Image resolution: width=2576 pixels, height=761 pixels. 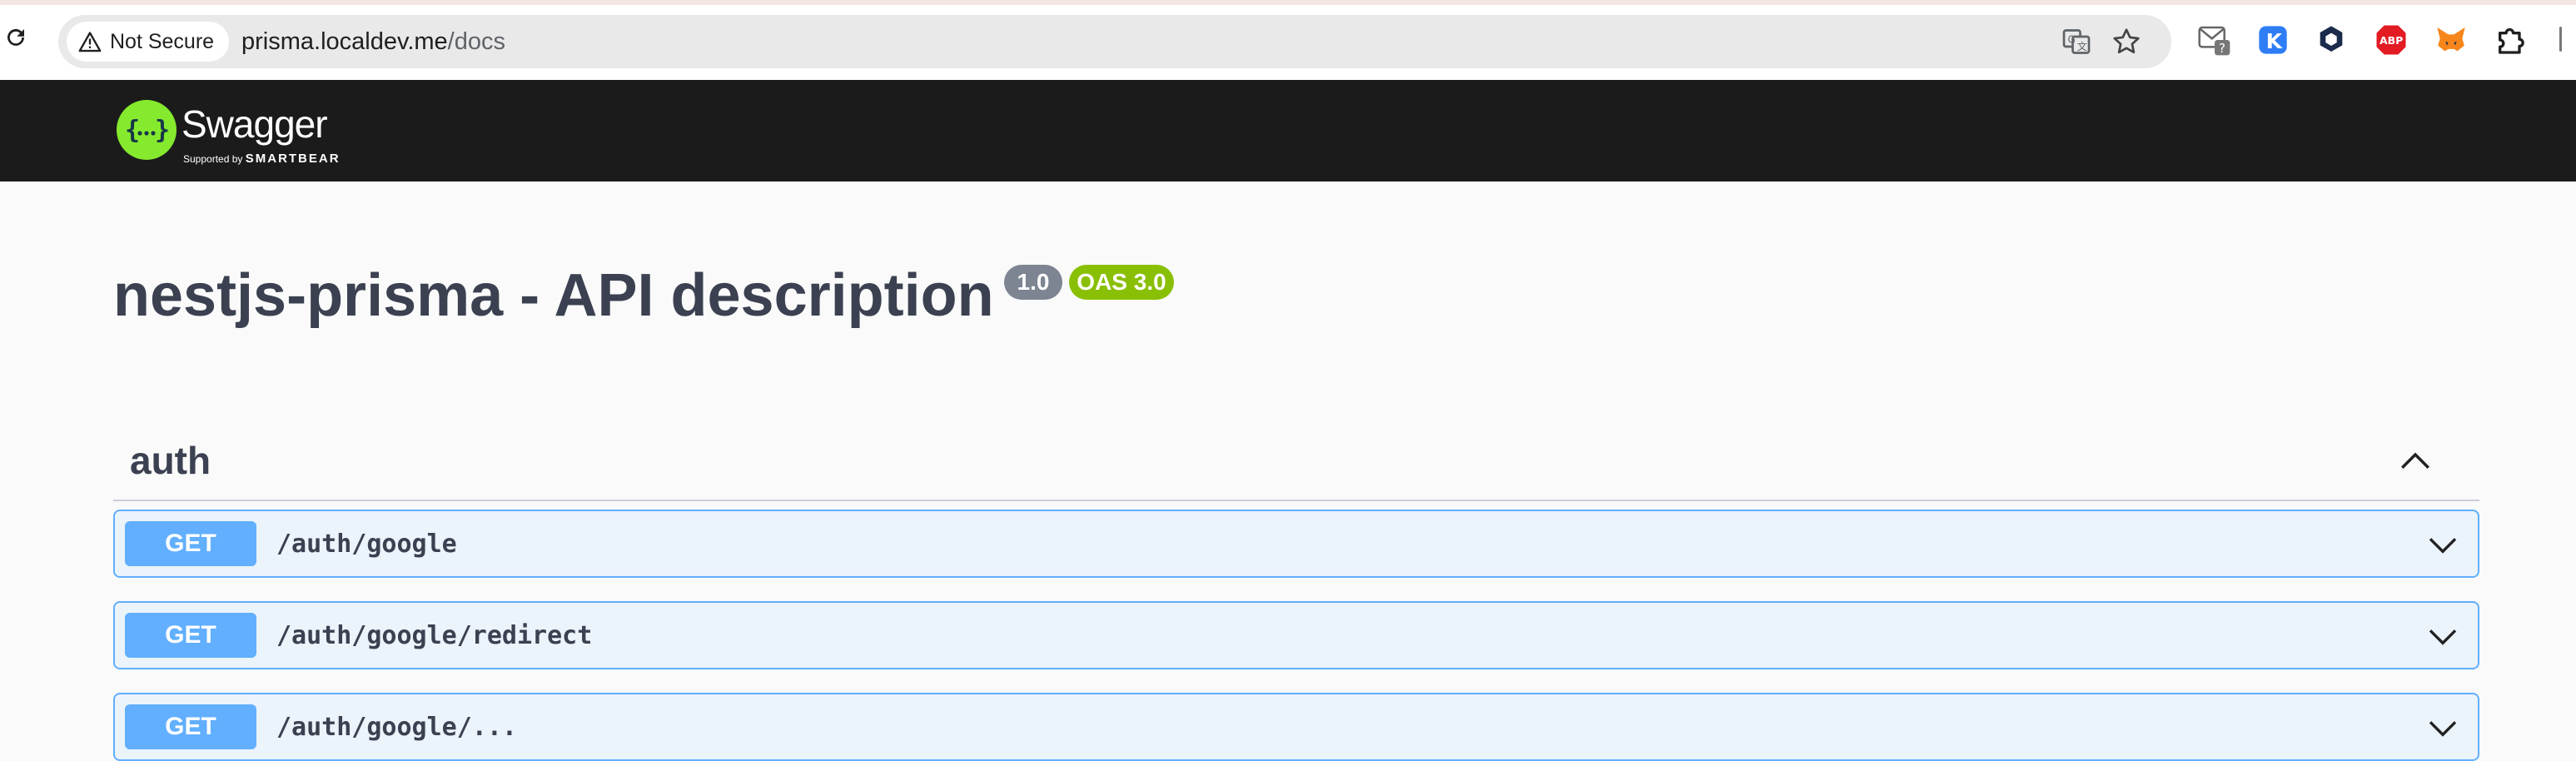 What do you see at coordinates (170, 460) in the screenshot?
I see `tag-name: auth` at bounding box center [170, 460].